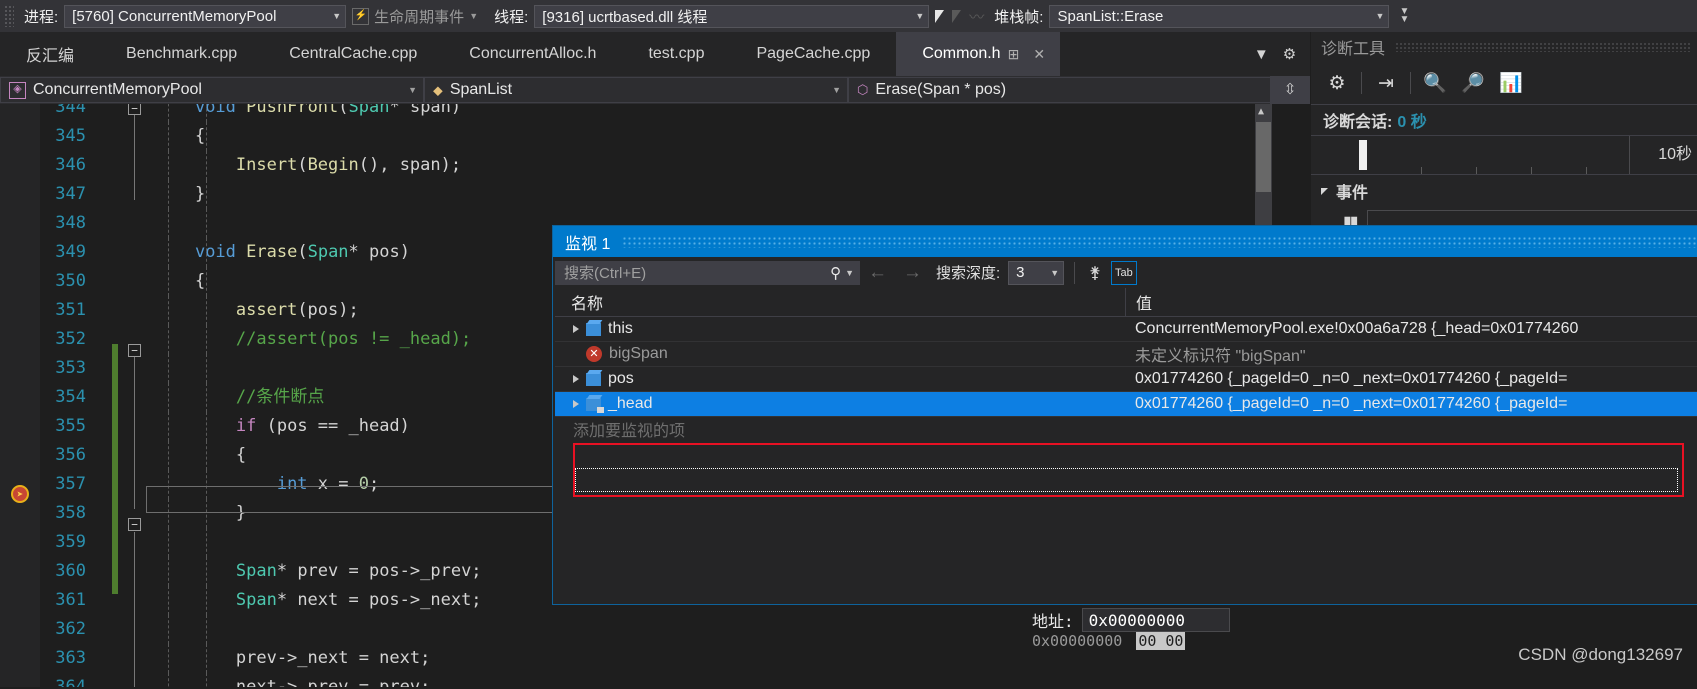 The height and width of the screenshot is (689, 1697). What do you see at coordinates (709, 136) in the screenshot?
I see `code-line: {` at bounding box center [709, 136].